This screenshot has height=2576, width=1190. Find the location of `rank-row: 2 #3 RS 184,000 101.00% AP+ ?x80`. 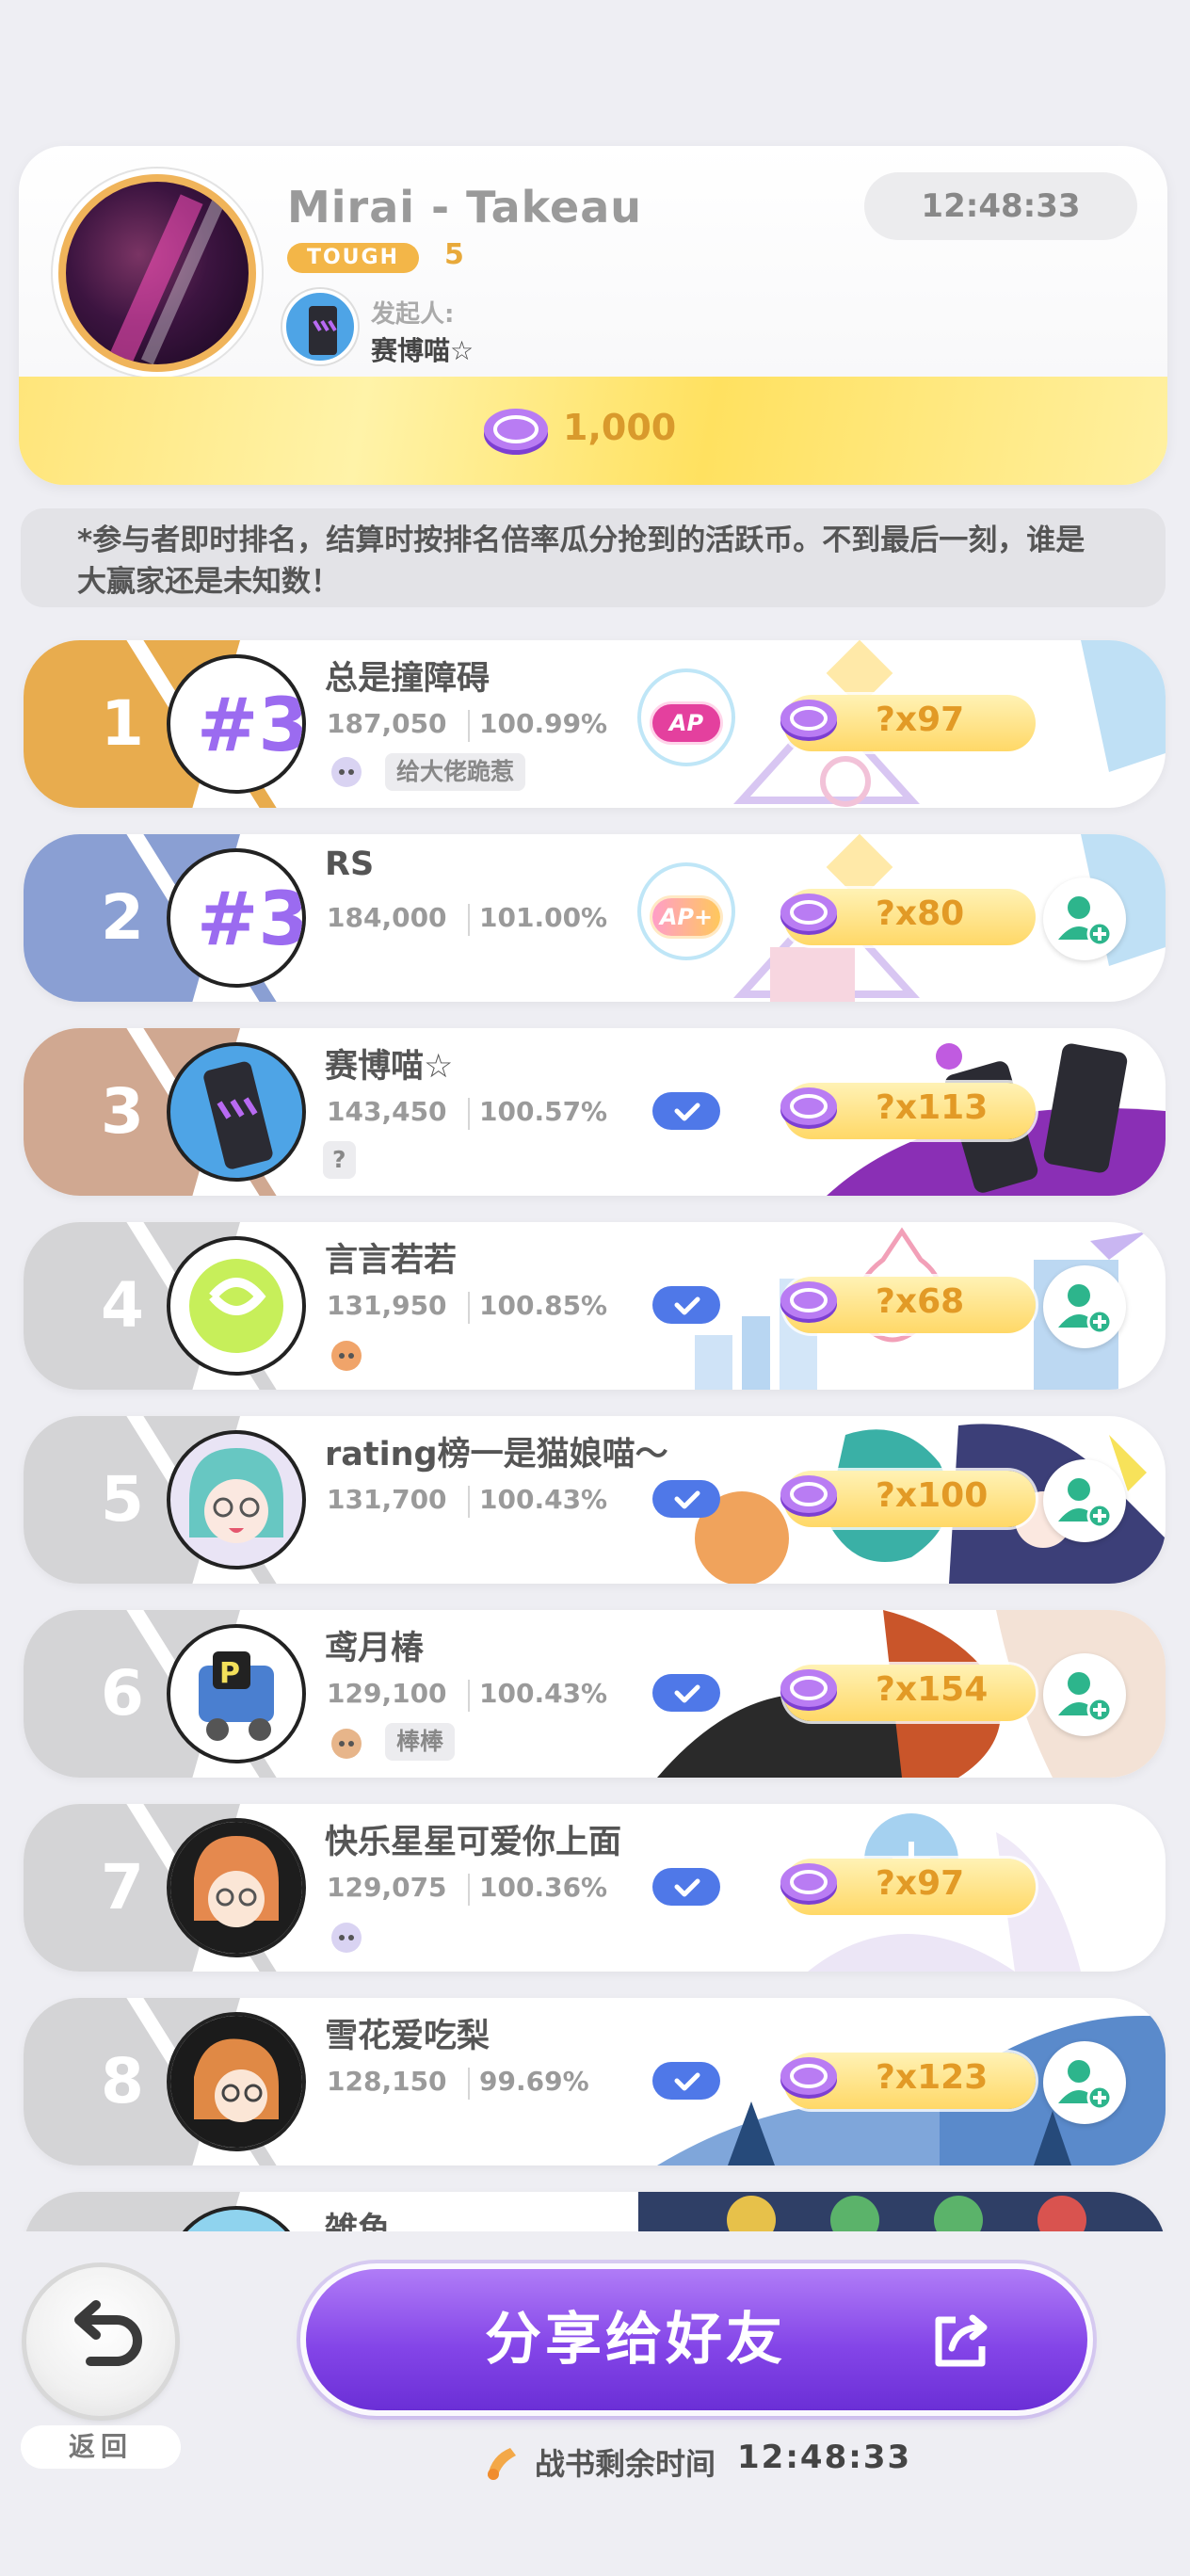

rank-row: 2 #3 RS 184,000 101.00% AP+ ?x80 is located at coordinates (595, 918).